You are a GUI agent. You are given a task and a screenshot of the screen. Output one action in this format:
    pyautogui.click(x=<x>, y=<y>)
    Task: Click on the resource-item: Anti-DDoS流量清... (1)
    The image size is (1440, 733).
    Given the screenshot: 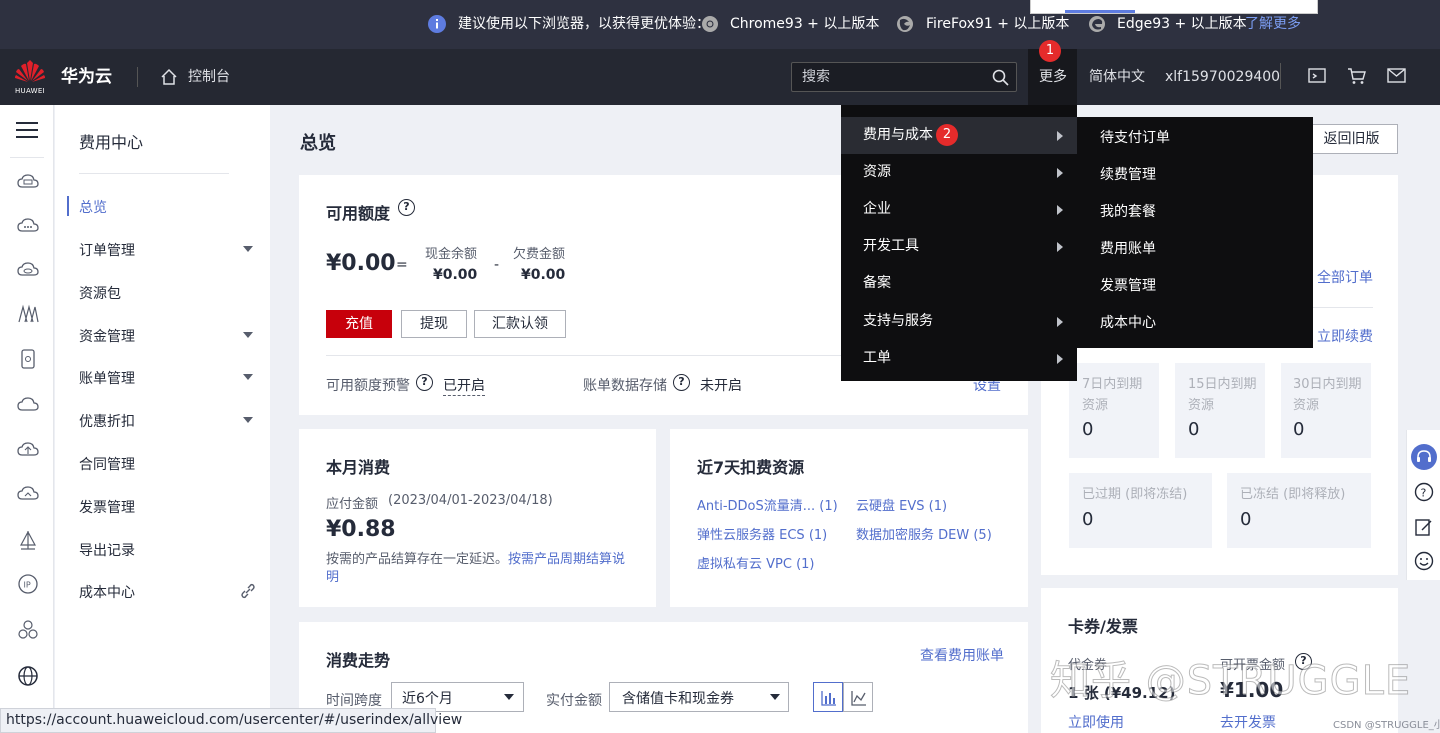 What is the action you would take?
    pyautogui.click(x=767, y=504)
    